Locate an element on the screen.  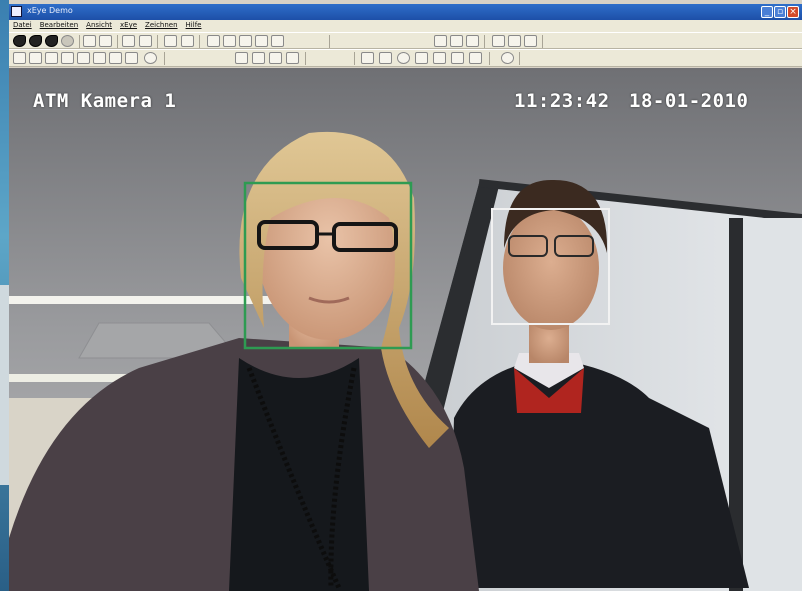
eraser-icon is located at coordinates (475, 58).